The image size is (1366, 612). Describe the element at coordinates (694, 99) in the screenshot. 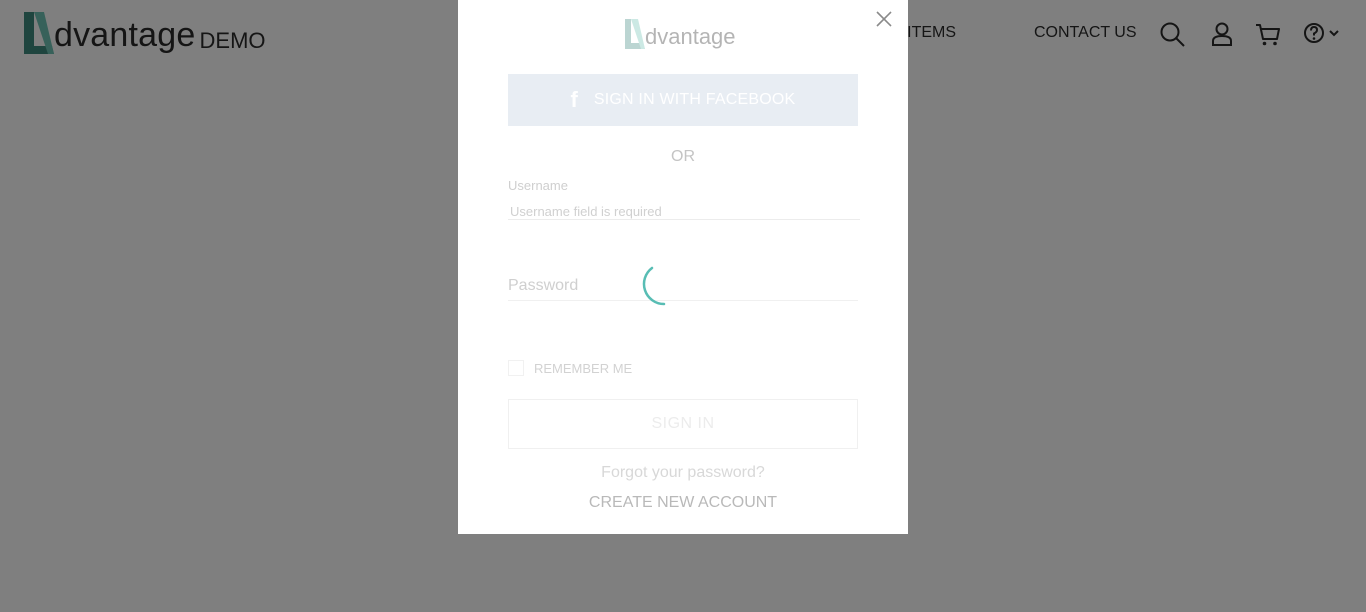

I see `facebook-signin-label: SIGN IN WITH FACEBOOK` at that location.